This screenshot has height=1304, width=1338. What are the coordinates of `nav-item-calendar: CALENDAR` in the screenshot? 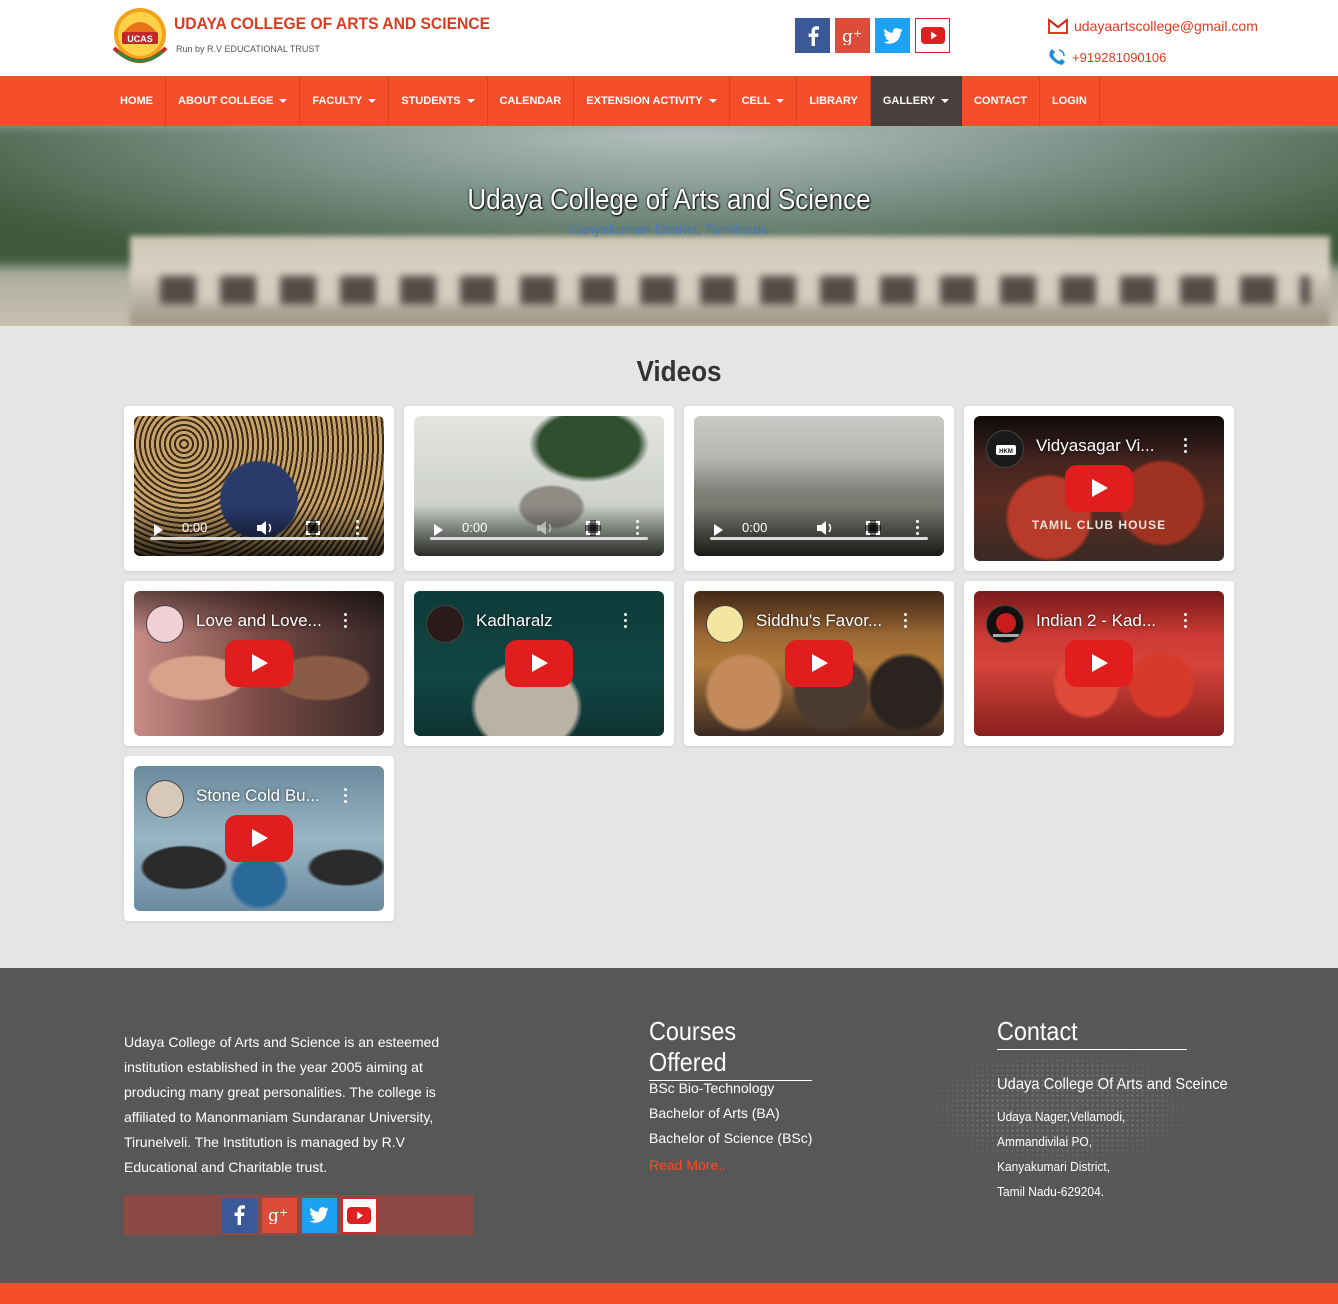 It's located at (531, 101).